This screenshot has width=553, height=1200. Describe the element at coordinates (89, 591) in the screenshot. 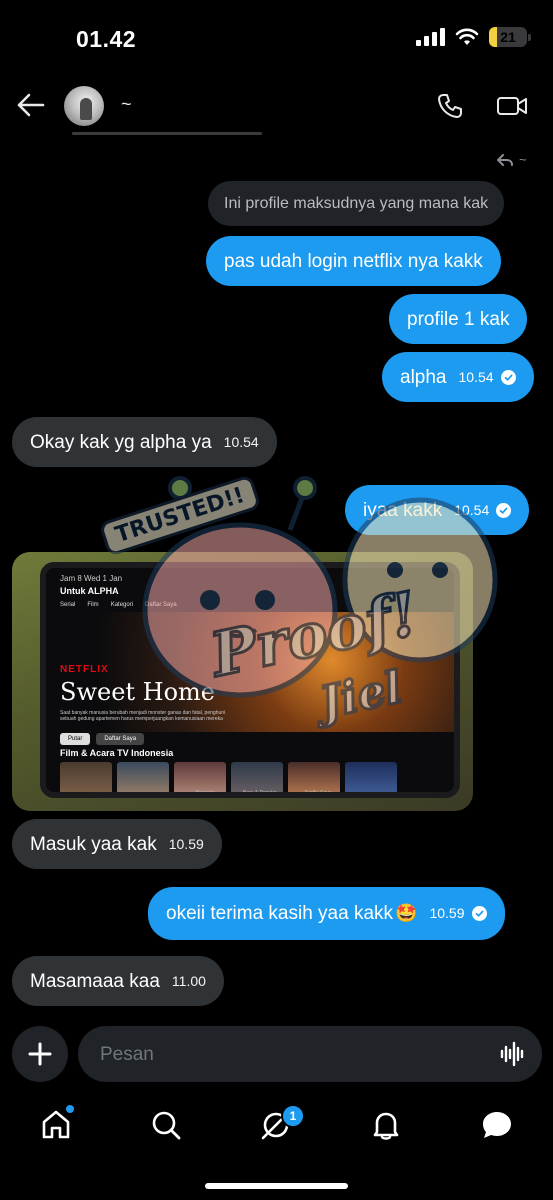

I see `photo-profile-label: Untuk ALPHA` at that location.